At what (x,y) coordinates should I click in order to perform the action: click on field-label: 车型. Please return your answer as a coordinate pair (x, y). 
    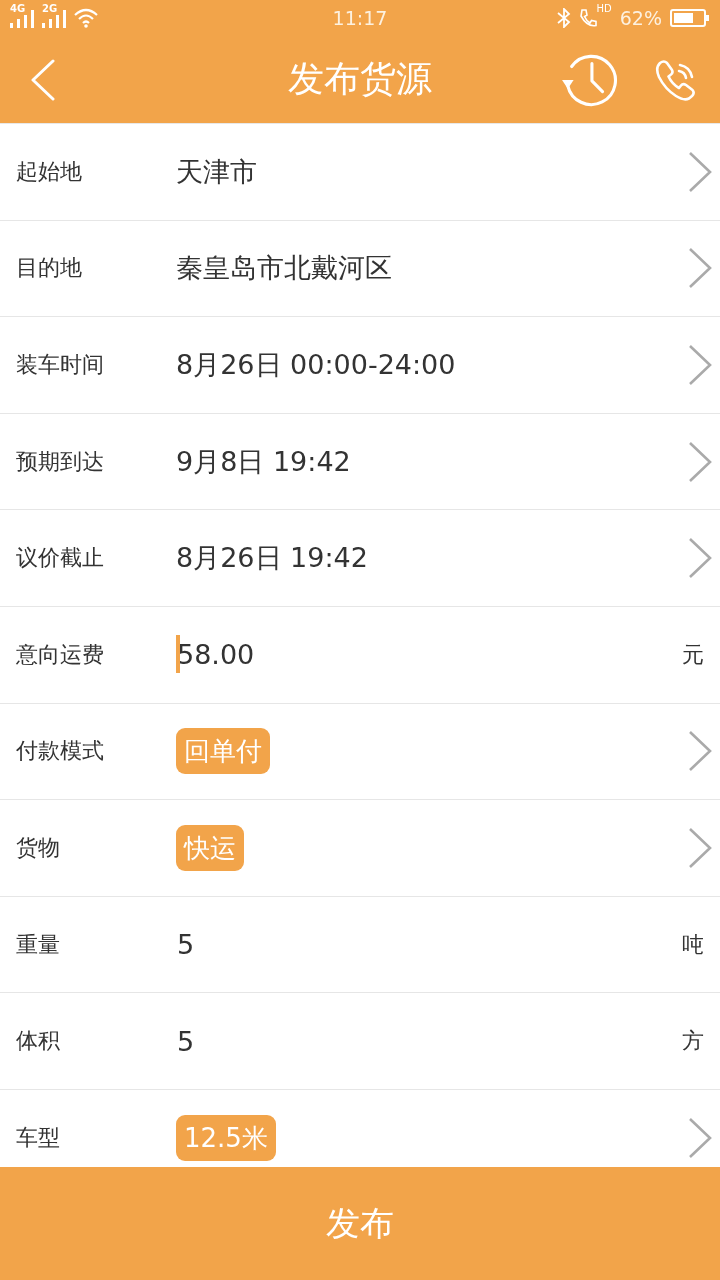
    Looking at the image, I should click on (38, 1137).